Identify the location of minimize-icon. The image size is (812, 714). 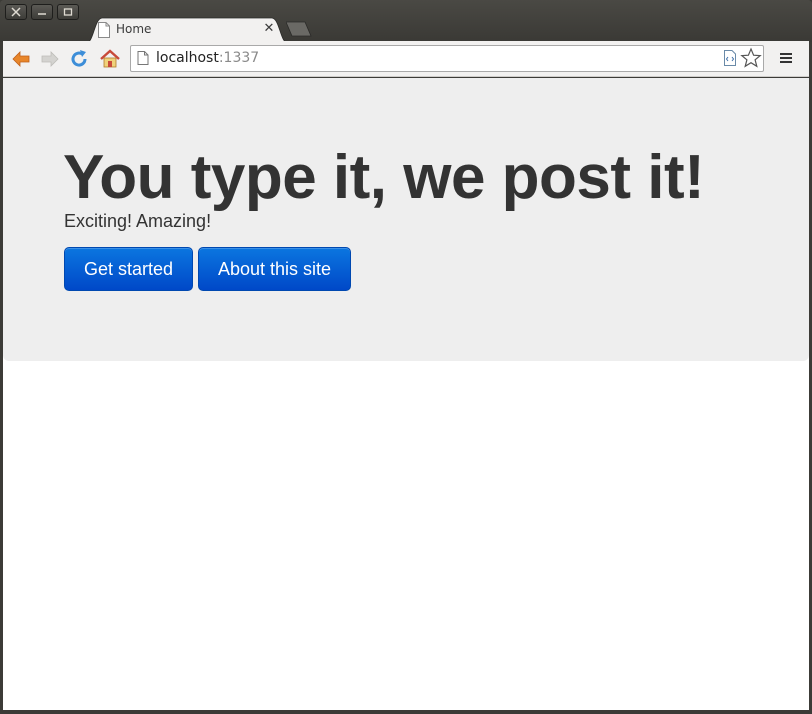
(42, 14).